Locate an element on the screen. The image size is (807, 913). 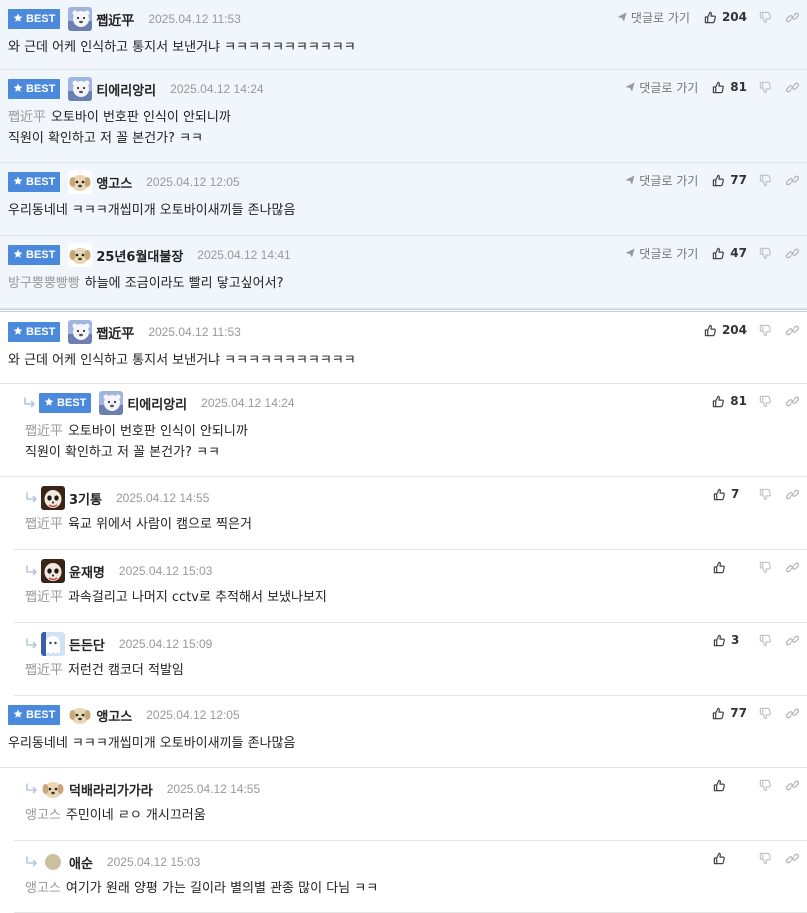
comment-line: 쨉近平 육교 위에서 사람이 캠으로 찍은거 is located at coordinates (138, 524).